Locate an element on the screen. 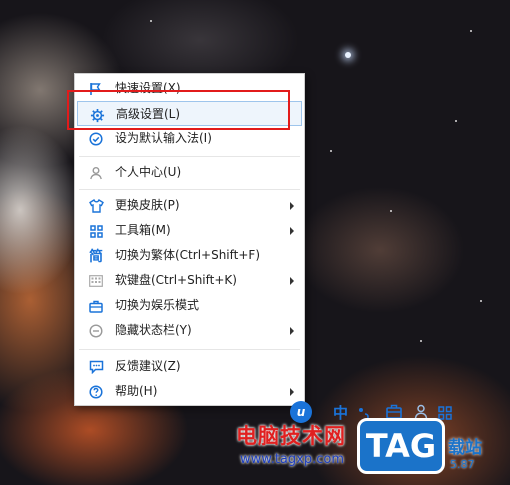 This screenshot has width=510, height=485. menu-item-feedback: 反馈建议(Z) is located at coordinates (189, 366).